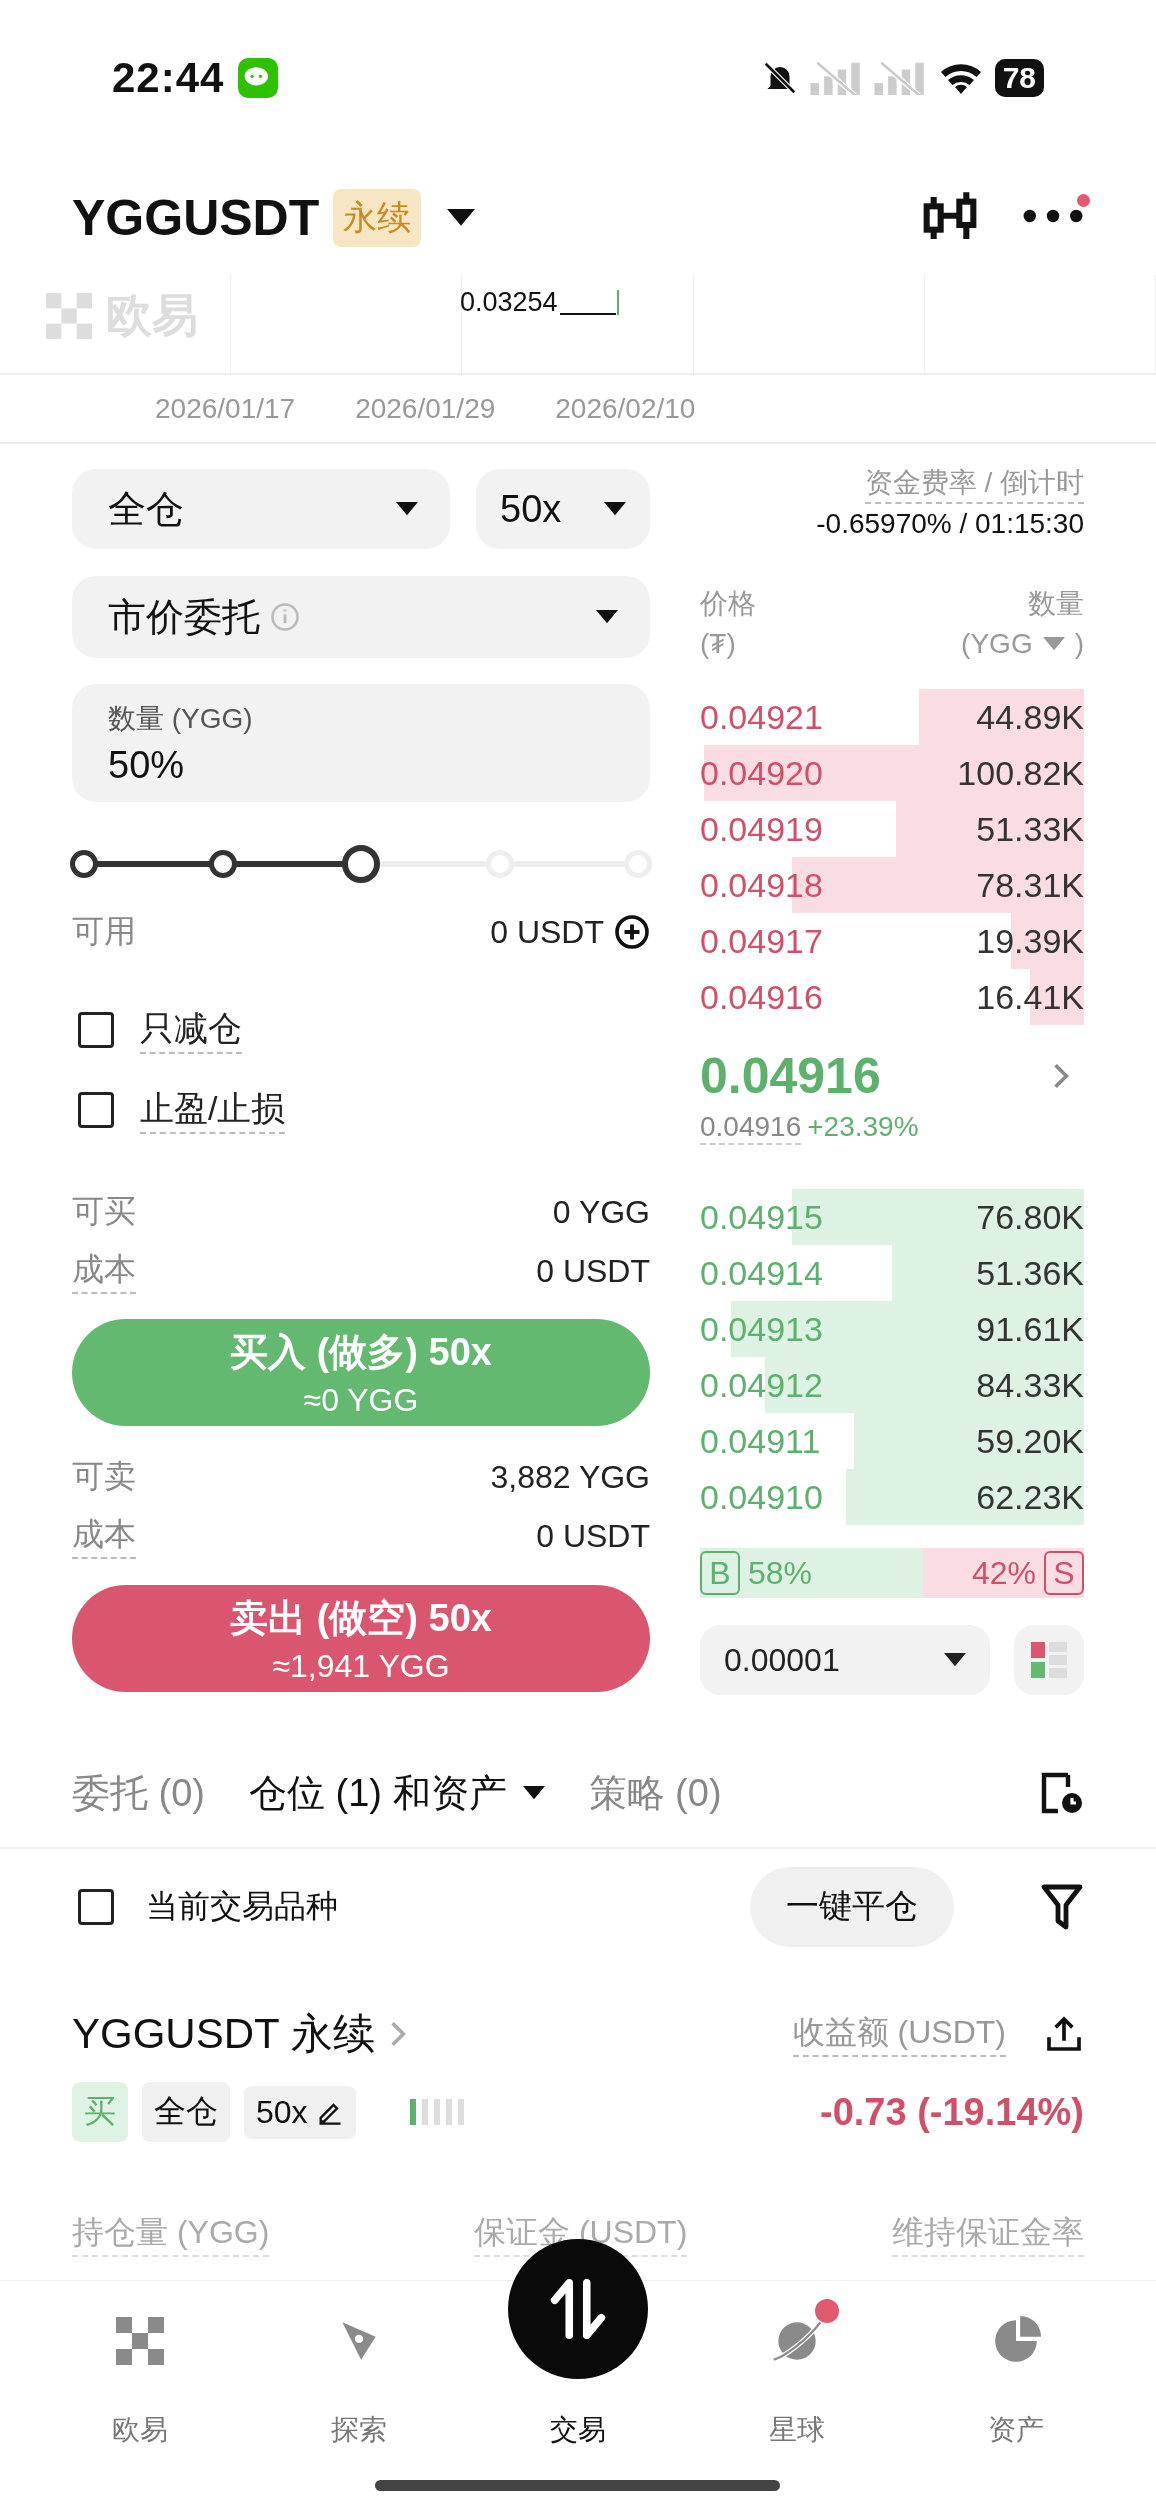 This screenshot has height=2510, width=1156. Describe the element at coordinates (588, 302) in the screenshot. I see `price-line` at that location.